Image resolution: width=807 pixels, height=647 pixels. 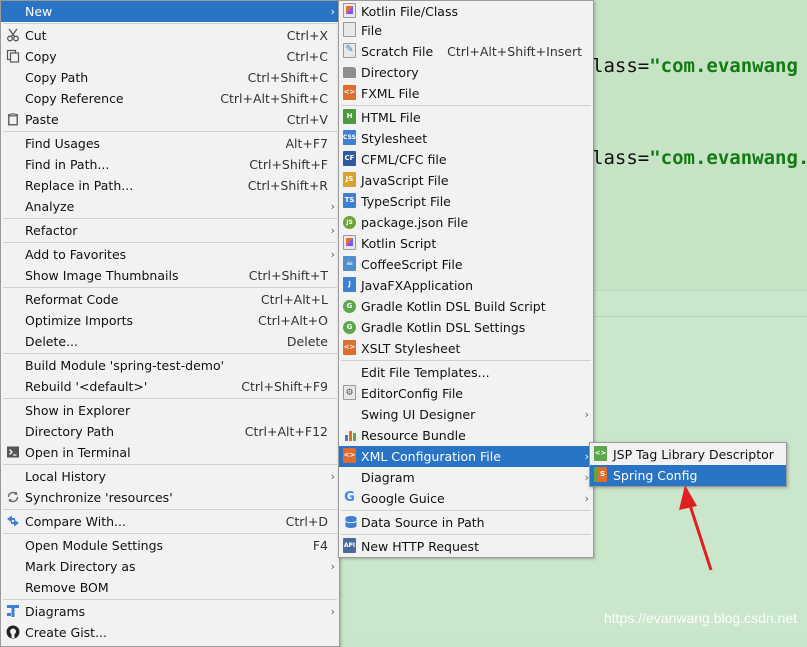 I want to click on new-item-diagram: Diagram ›, so click(x=466, y=477).